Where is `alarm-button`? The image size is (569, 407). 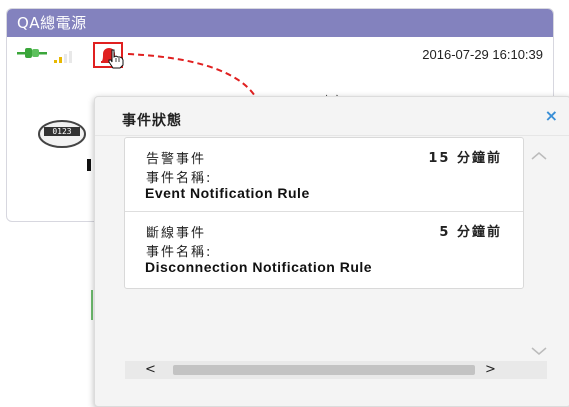 alarm-button is located at coordinates (108, 55).